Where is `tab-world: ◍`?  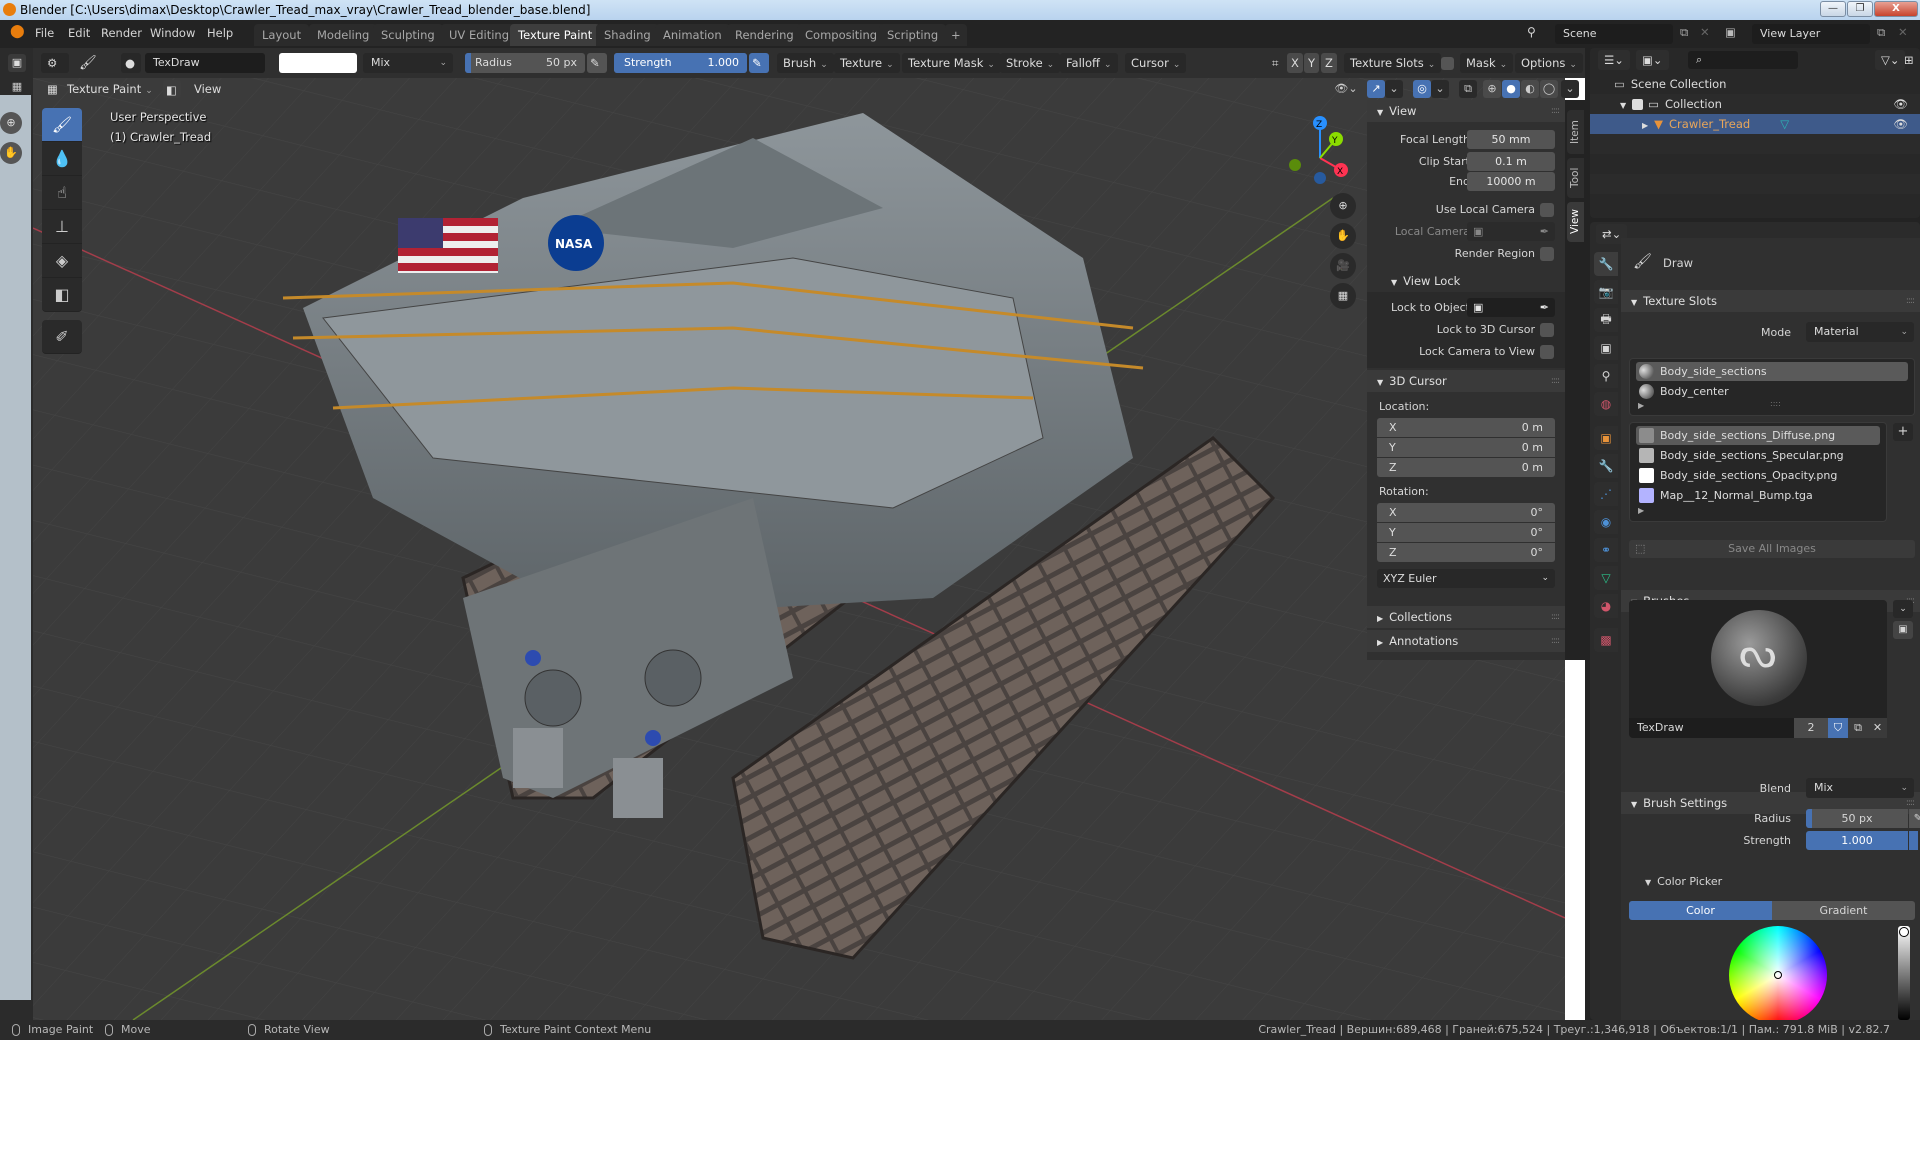
tab-world: ◍ is located at coordinates (1606, 404).